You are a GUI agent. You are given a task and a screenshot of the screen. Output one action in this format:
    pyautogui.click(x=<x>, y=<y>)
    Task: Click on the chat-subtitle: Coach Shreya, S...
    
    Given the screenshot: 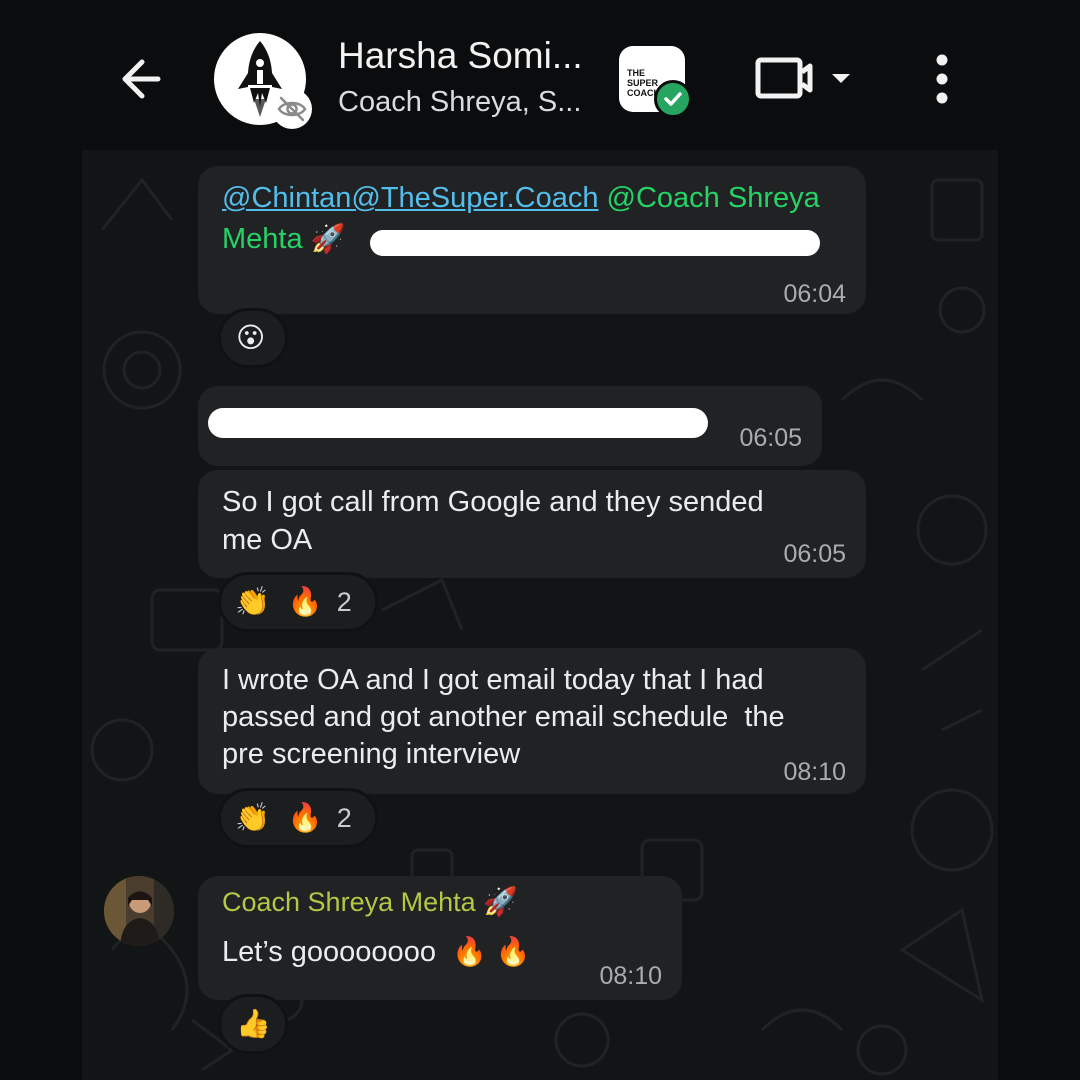 What is the action you would take?
    pyautogui.click(x=460, y=102)
    